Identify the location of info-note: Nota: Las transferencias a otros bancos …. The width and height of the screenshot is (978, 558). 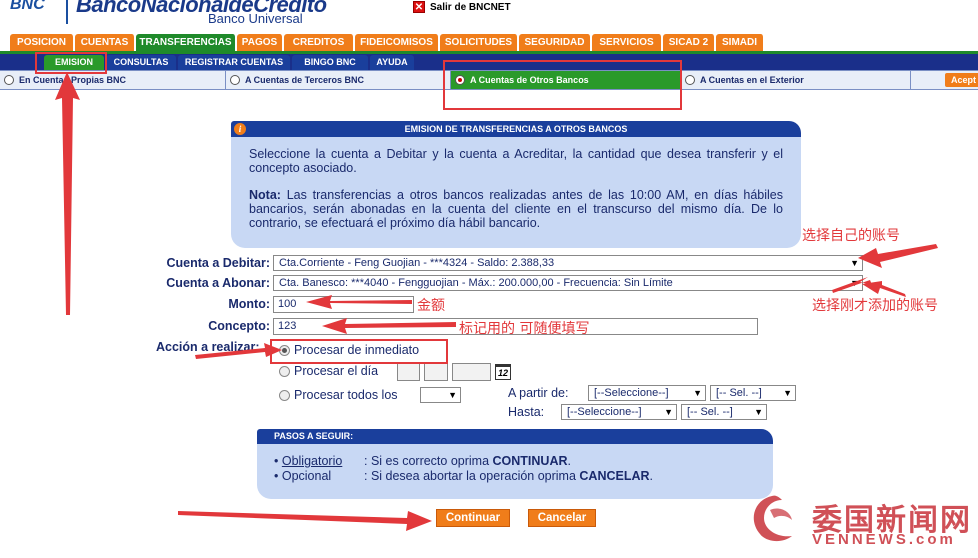
(516, 209).